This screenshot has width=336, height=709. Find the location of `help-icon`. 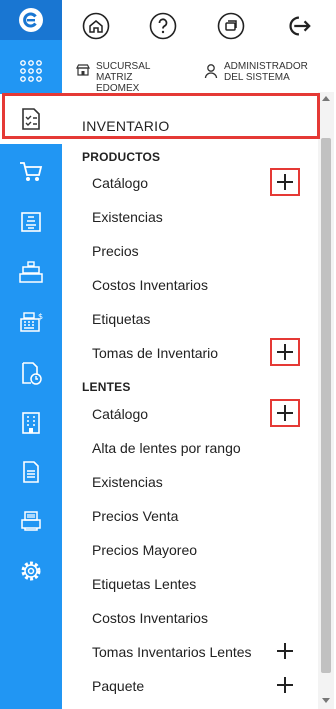

help-icon is located at coordinates (163, 26).